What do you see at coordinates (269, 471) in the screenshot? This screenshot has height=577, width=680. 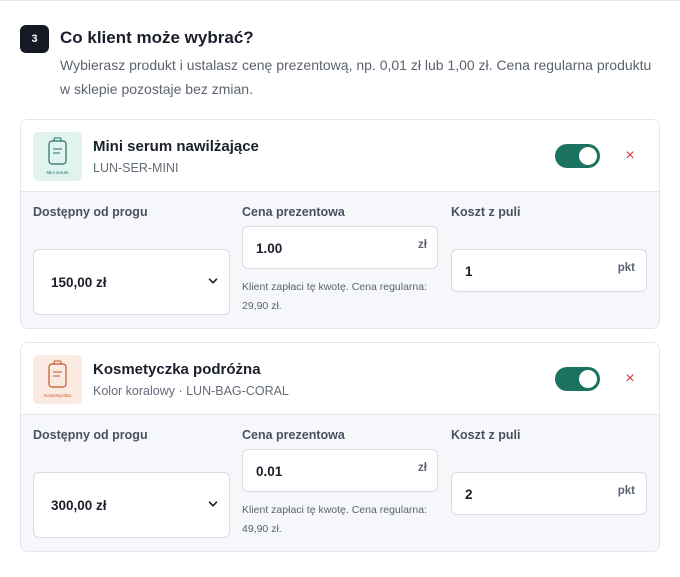 I see `gift-price-value: 0.01` at bounding box center [269, 471].